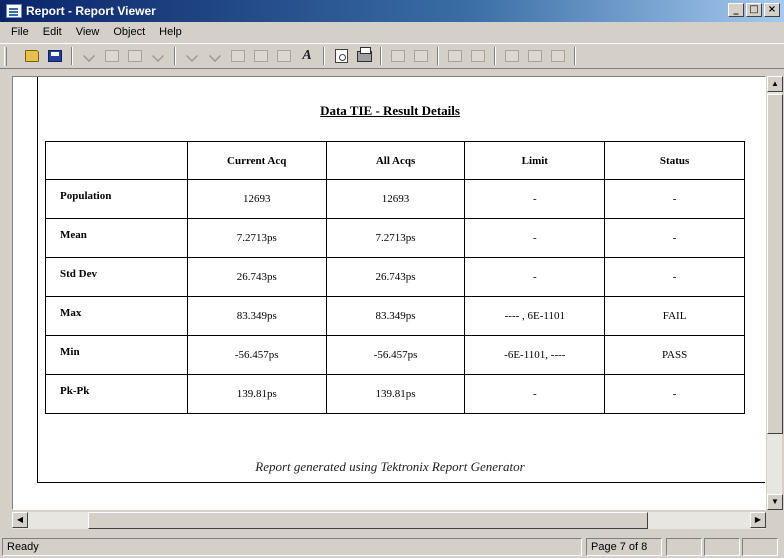 The image size is (784, 558). I want to click on row-label: Std Dev, so click(116, 277).